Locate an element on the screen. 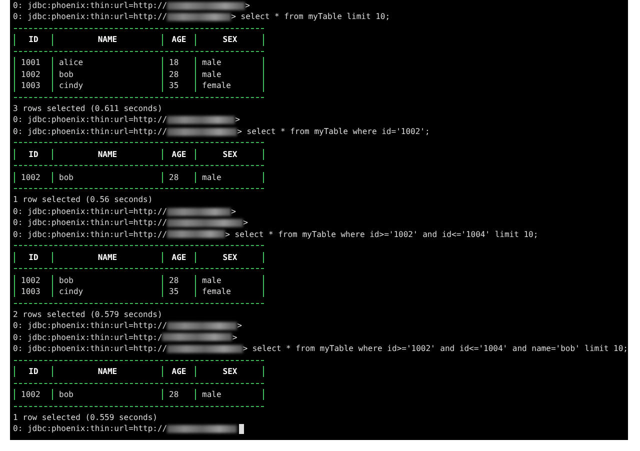  table-cell: alice is located at coordinates (107, 63).